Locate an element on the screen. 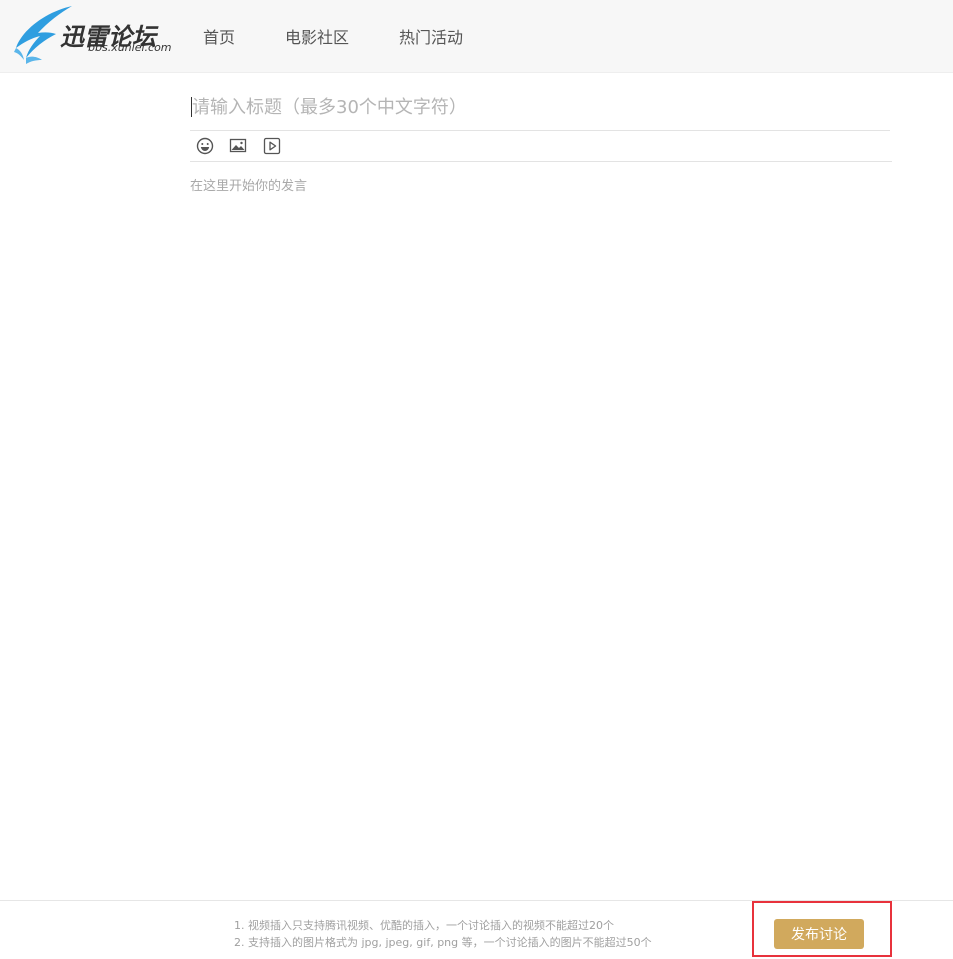 The width and height of the screenshot is (953, 959). image-icon is located at coordinates (238, 145).